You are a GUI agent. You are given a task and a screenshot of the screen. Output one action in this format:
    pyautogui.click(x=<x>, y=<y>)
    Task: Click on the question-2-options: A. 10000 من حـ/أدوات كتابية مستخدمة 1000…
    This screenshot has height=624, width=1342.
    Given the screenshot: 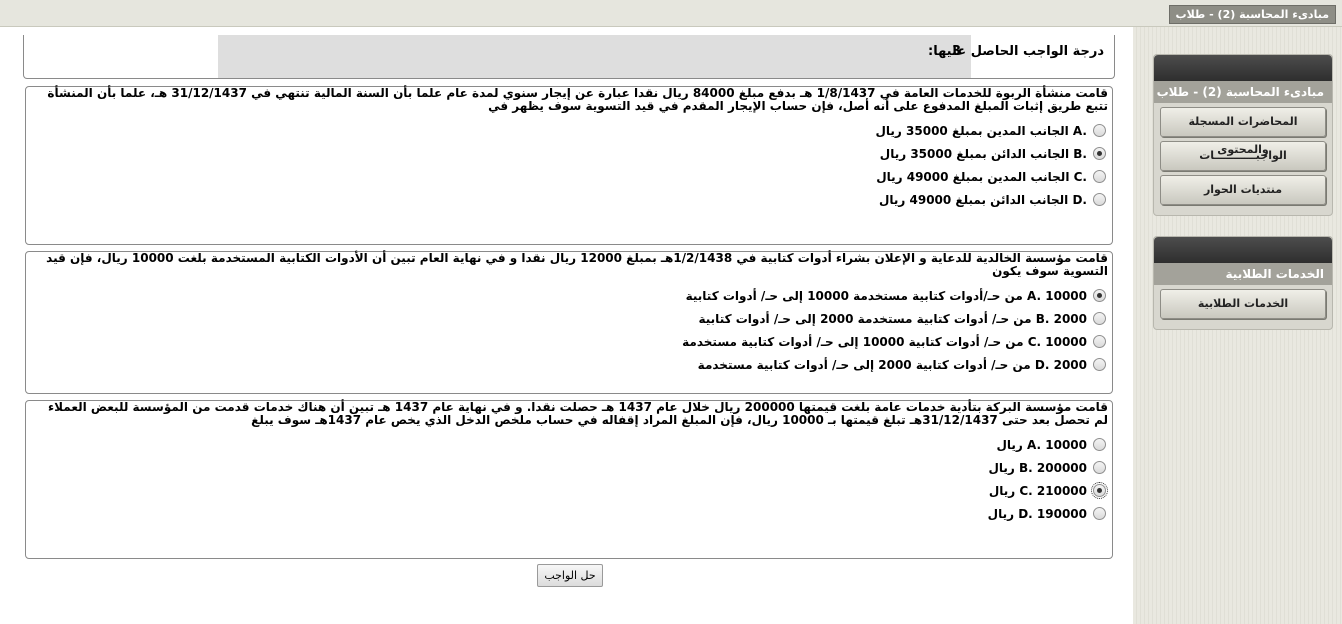 What is the action you would take?
    pyautogui.click(x=569, y=330)
    